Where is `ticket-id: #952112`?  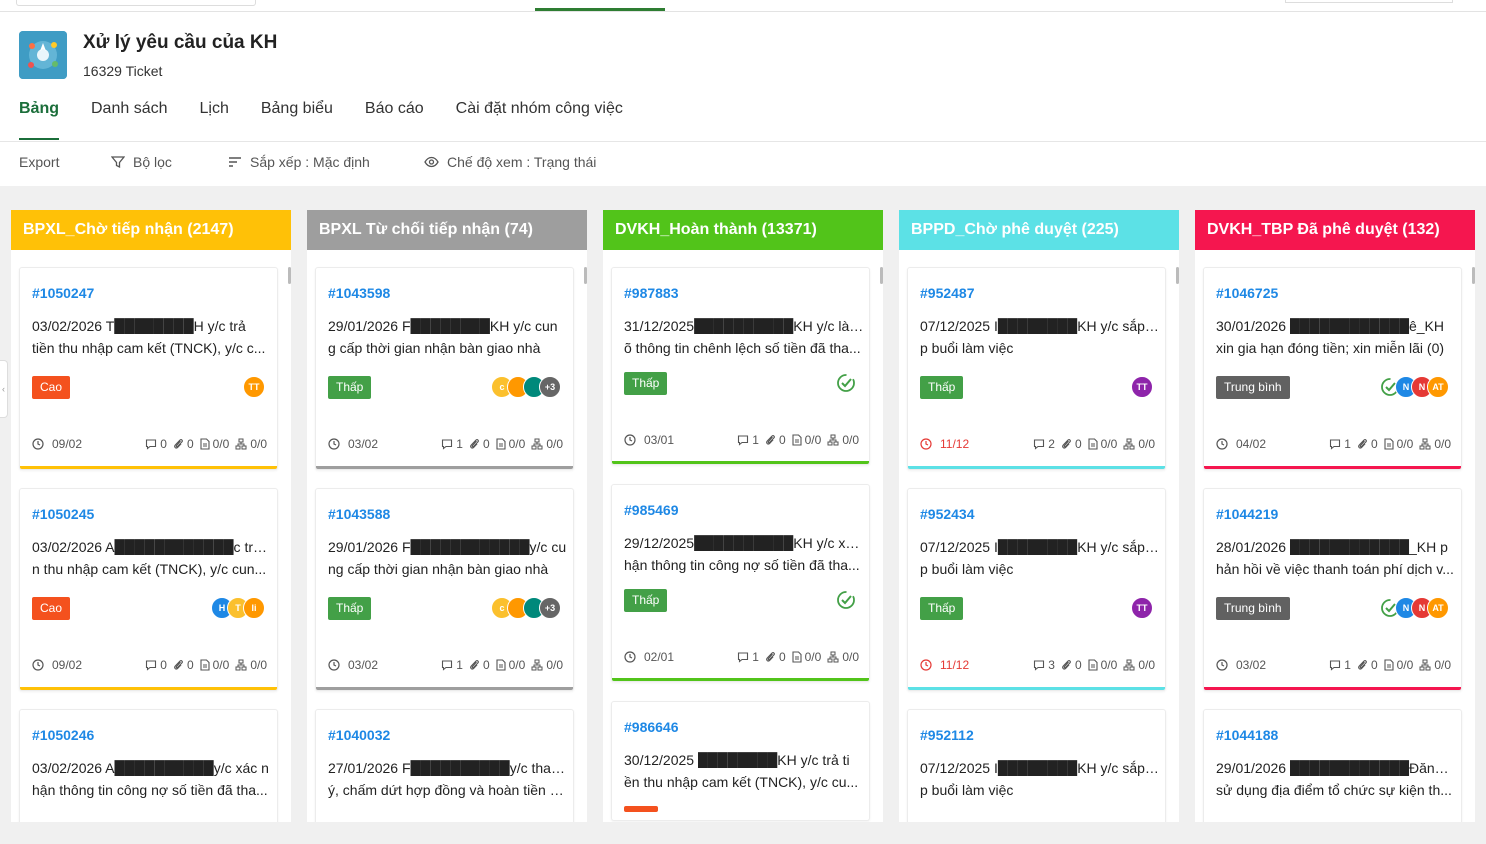
ticket-id: #952112 is located at coordinates (947, 735).